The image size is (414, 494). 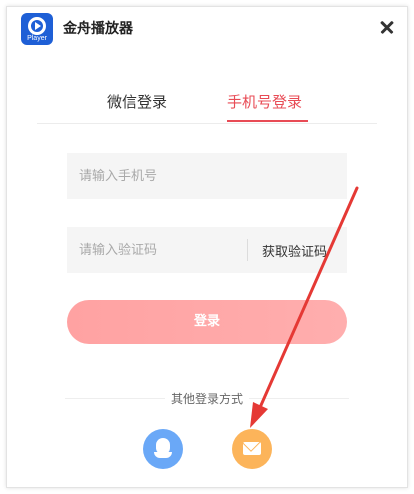 I want to click on other-login-label-wrap: 其他登录方式, so click(x=207, y=398).